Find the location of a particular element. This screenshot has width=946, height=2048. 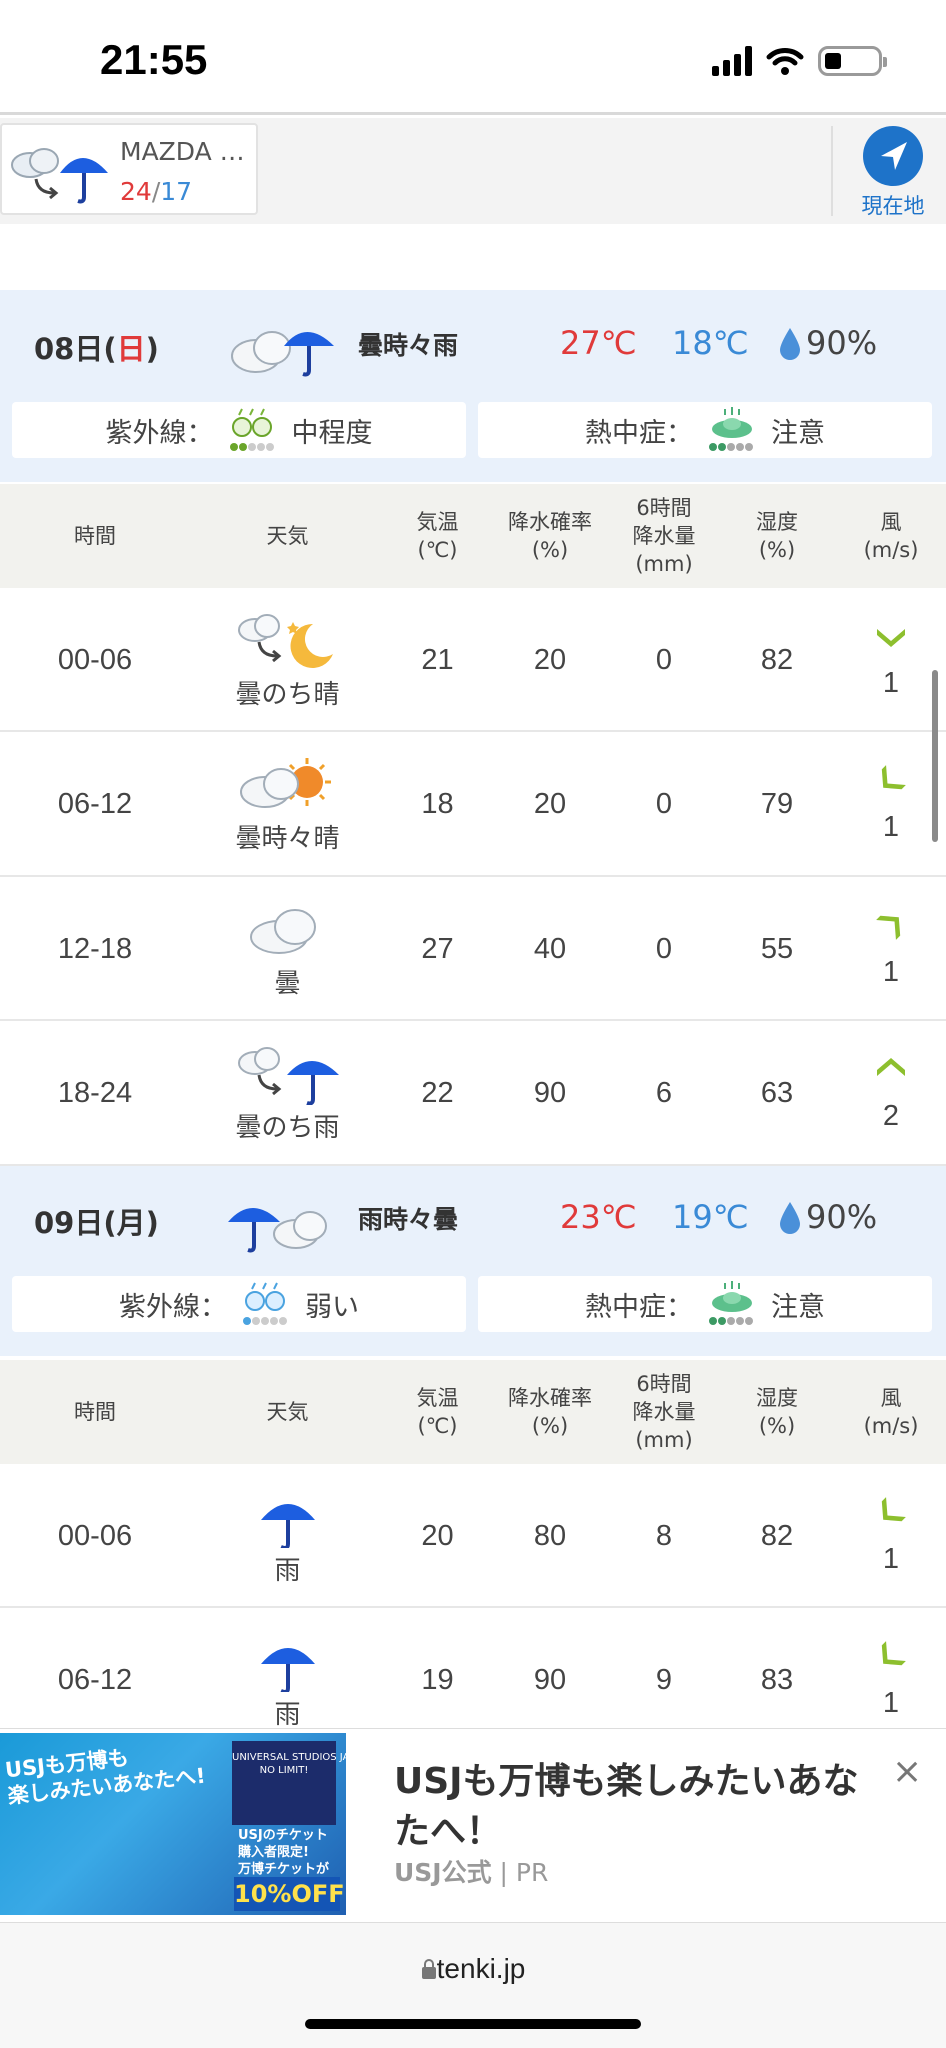

cloud-icon is located at coordinates (282, 931).